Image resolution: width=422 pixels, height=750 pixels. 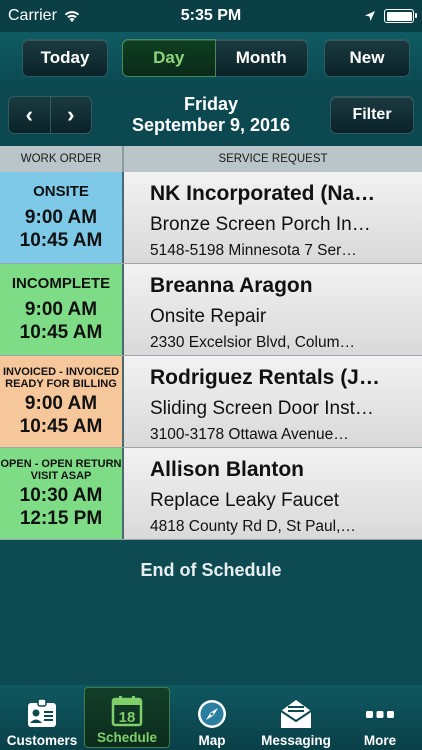 What do you see at coordinates (127, 737) in the screenshot?
I see `tab-label: Schedule` at bounding box center [127, 737].